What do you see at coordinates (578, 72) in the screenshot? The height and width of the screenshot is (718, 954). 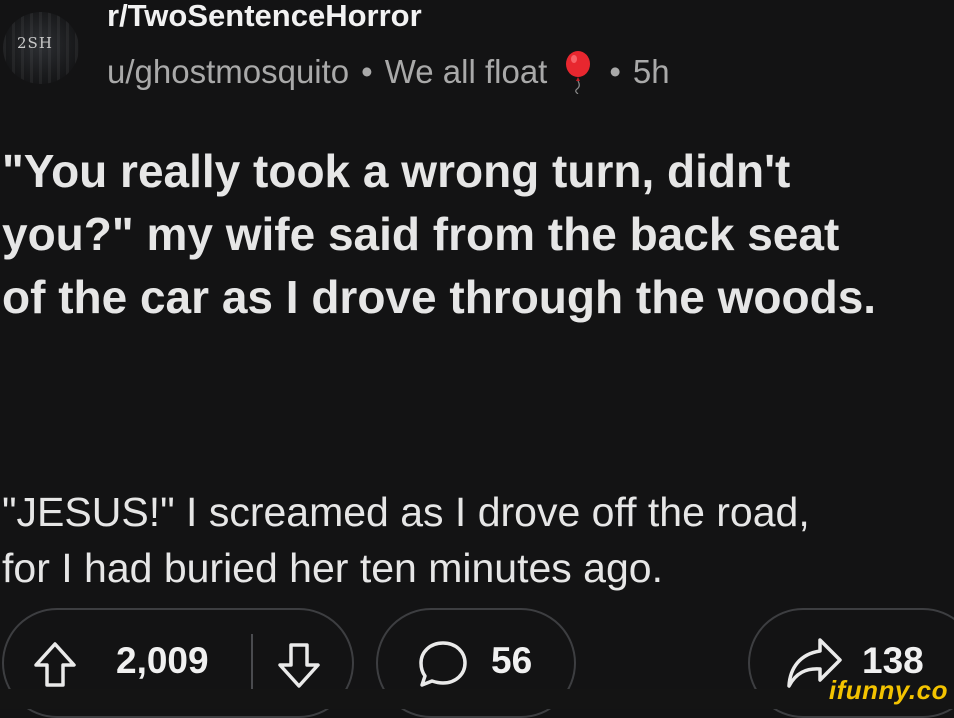 I see `red-balloon-icon` at bounding box center [578, 72].